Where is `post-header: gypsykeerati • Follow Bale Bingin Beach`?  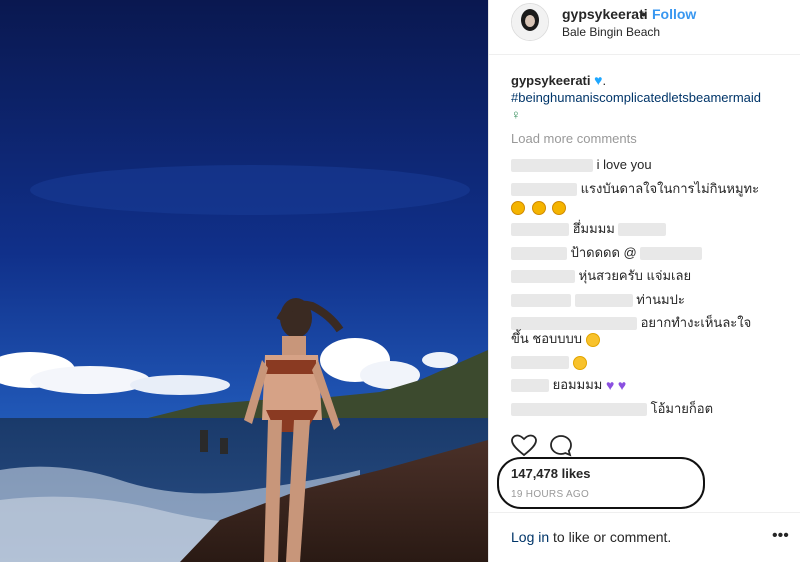 post-header: gypsykeerati • Follow Bale Bingin Beach is located at coordinates (644, 27).